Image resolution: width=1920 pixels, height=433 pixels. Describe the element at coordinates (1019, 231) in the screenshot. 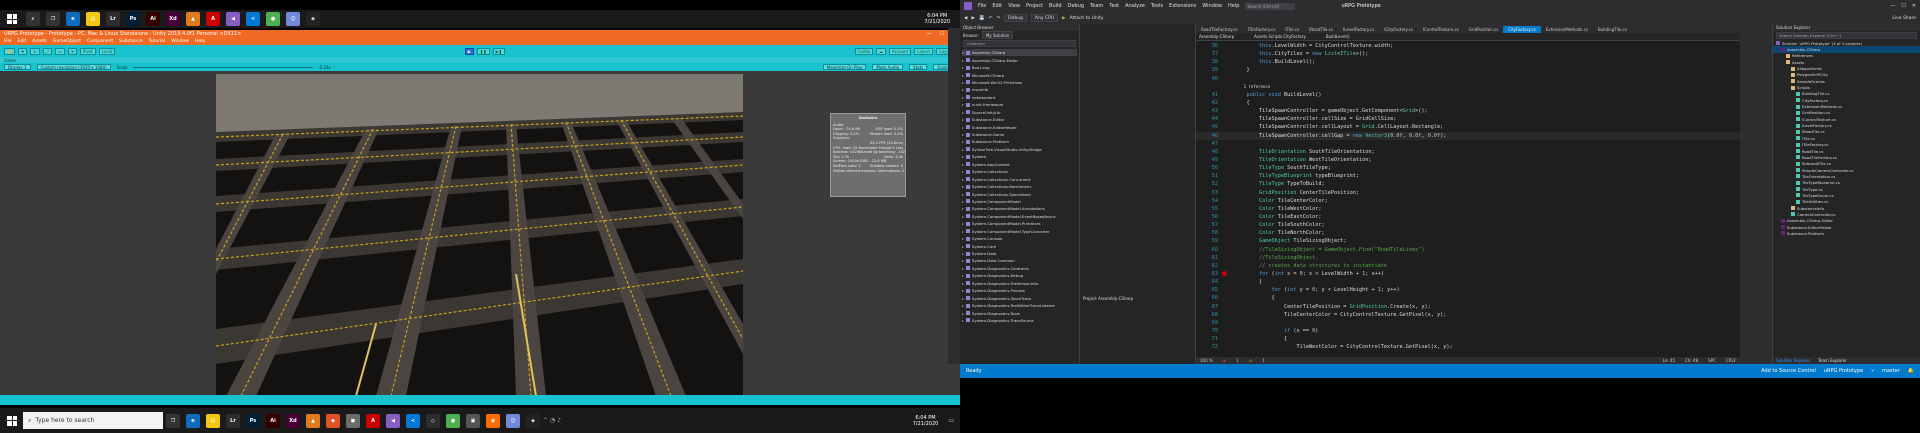

I see `object-browser-item: ▸ System.ComponentModel.TypeConverter` at that location.